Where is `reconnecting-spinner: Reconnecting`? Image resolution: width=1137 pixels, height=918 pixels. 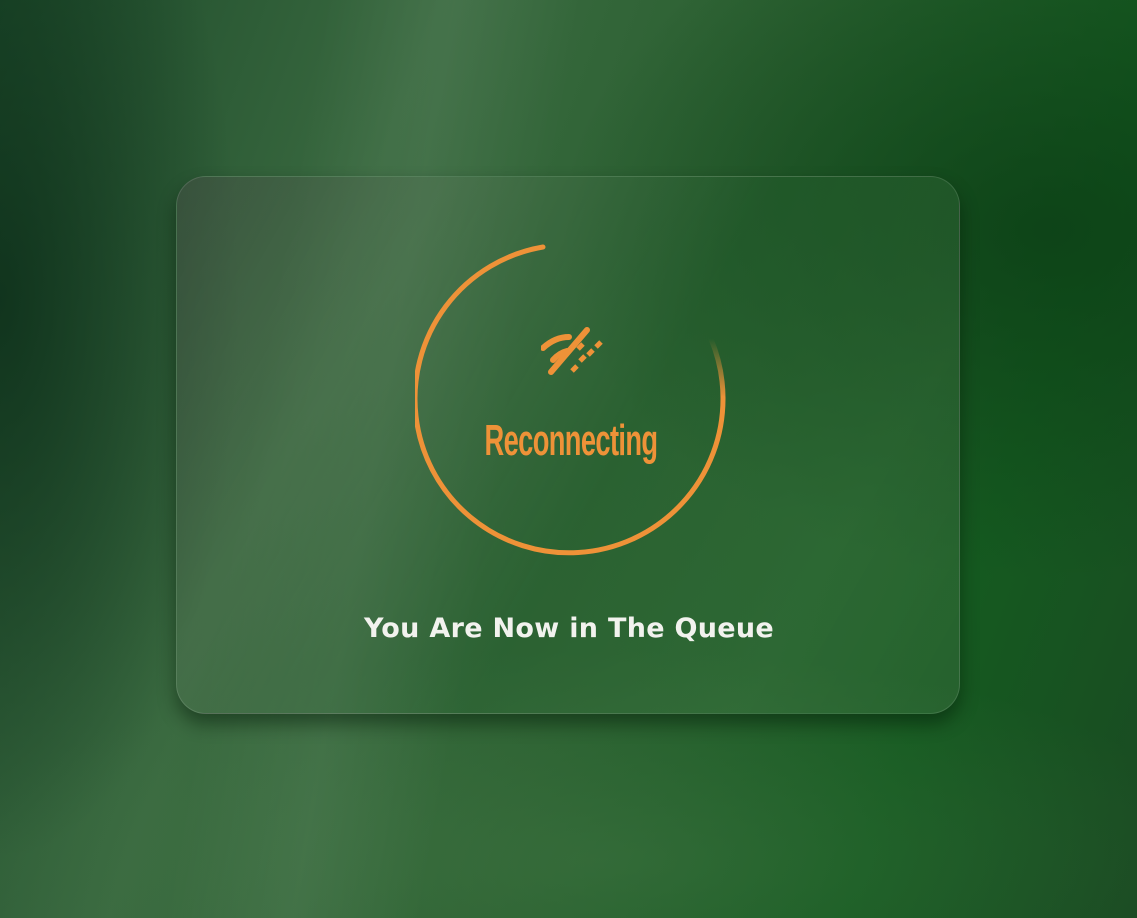 reconnecting-spinner: Reconnecting is located at coordinates (571, 400).